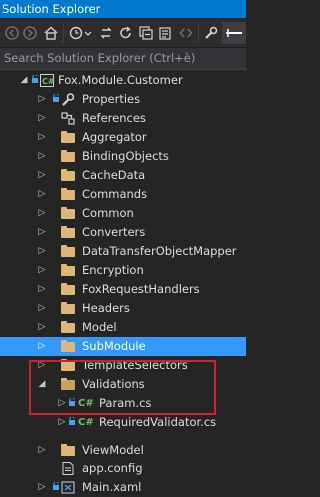  I want to click on window-title: Solution Explorer, so click(123, 9).